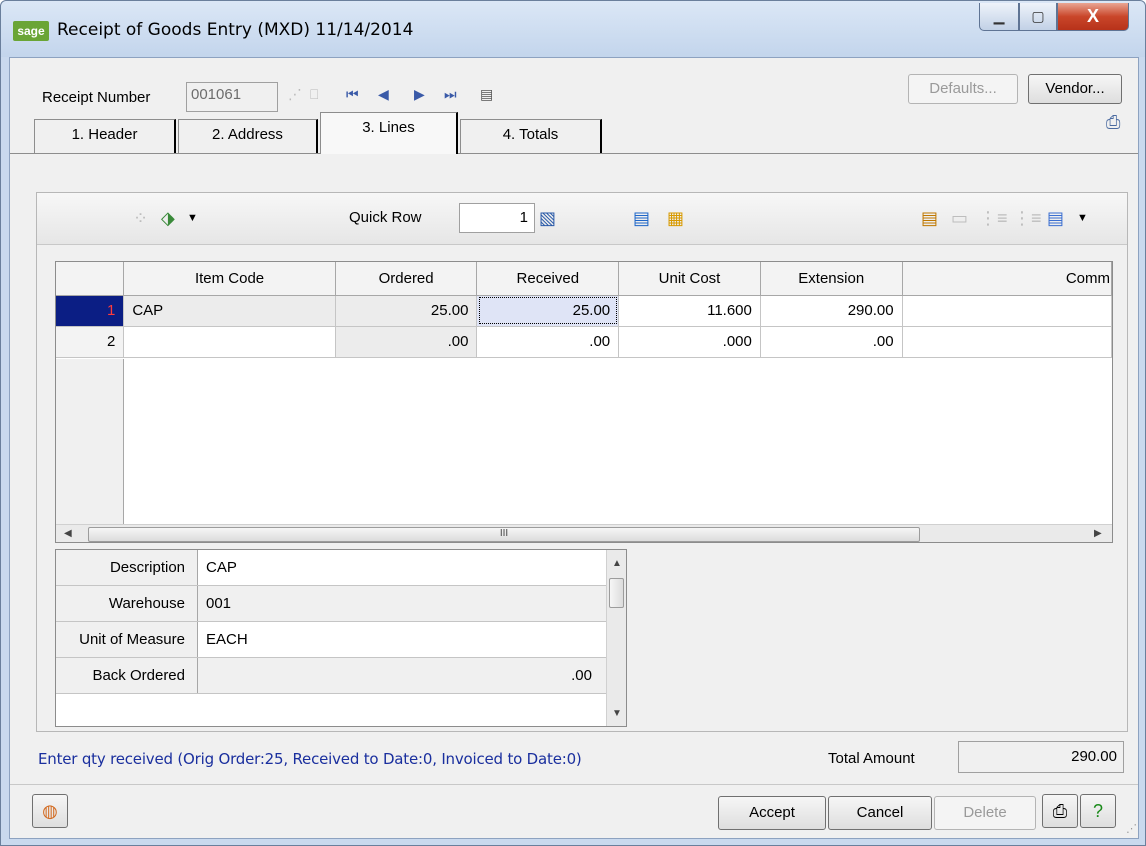 This screenshot has width=1146, height=846. Describe the element at coordinates (389, 133) in the screenshot. I see `tab-lines: 3. Lines` at that location.